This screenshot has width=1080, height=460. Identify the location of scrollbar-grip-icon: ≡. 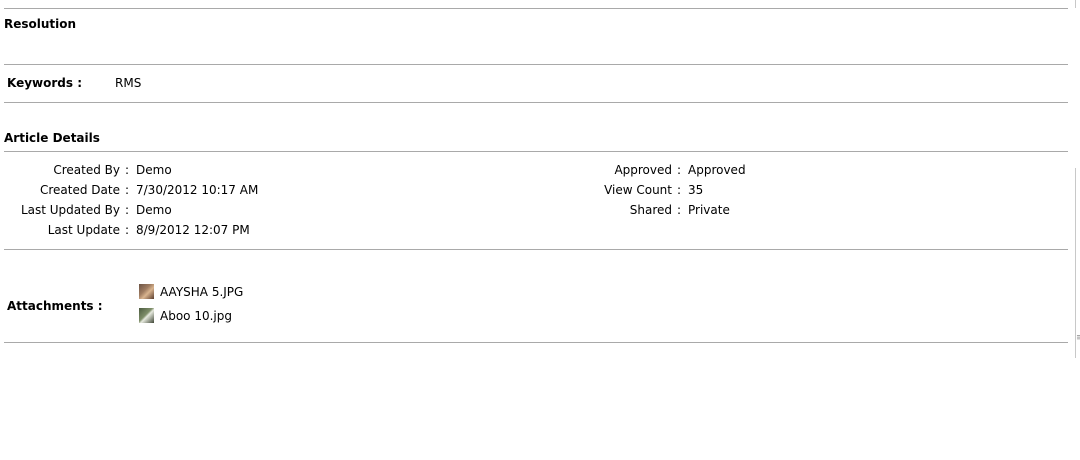
(1078, 338).